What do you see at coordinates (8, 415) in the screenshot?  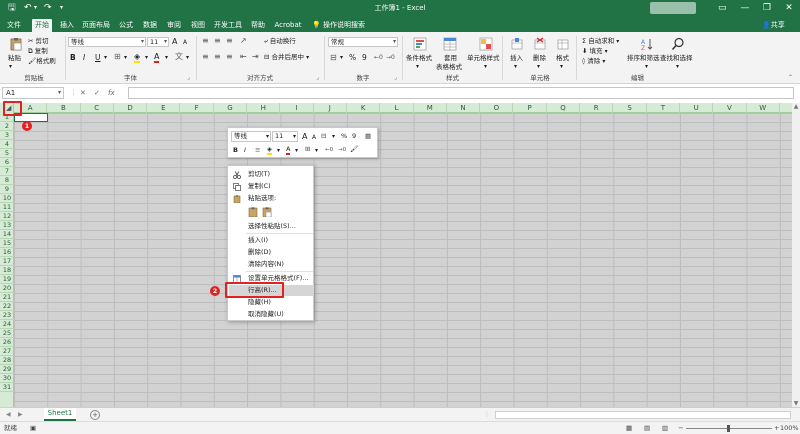 I see `scroll-sheets-left-icon: ◀` at bounding box center [8, 415].